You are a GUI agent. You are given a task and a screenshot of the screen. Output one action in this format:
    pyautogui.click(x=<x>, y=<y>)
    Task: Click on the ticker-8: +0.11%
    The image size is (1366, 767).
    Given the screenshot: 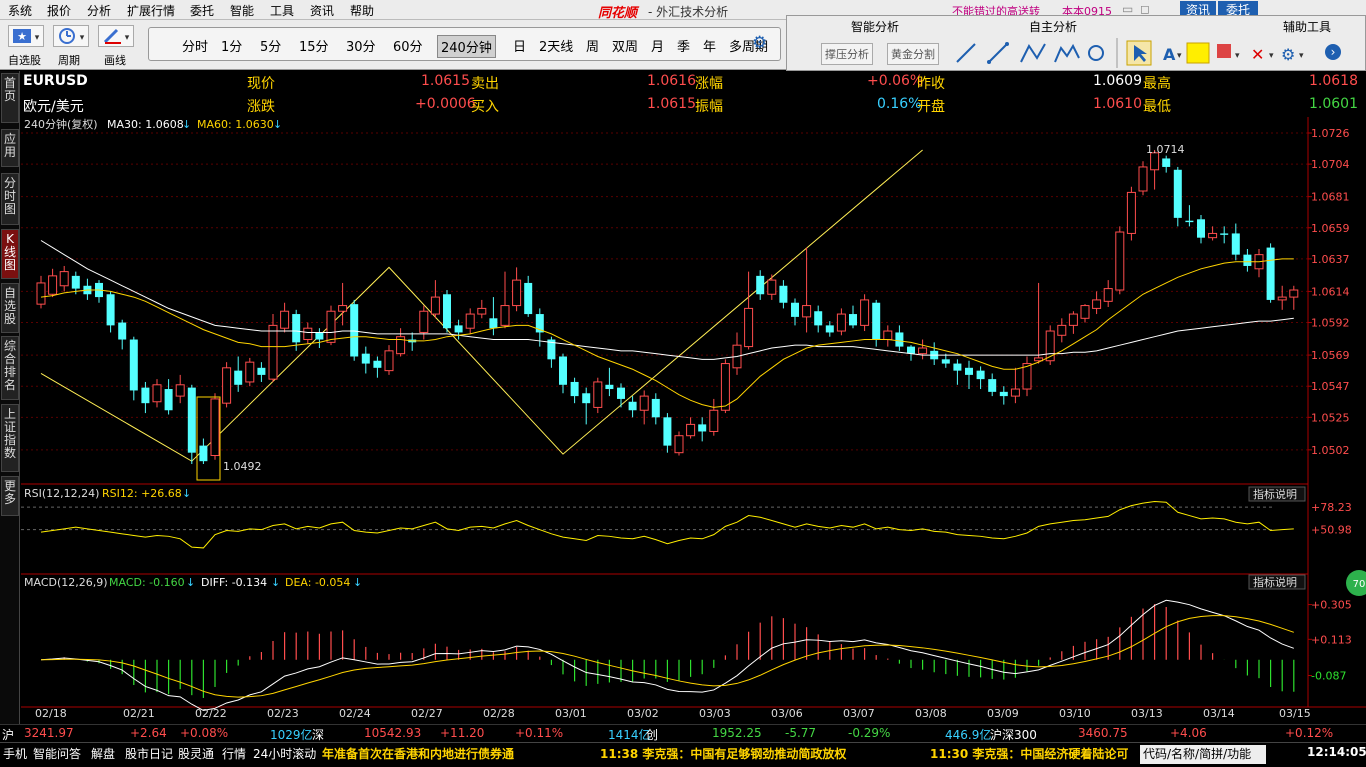 What is the action you would take?
    pyautogui.click(x=539, y=733)
    